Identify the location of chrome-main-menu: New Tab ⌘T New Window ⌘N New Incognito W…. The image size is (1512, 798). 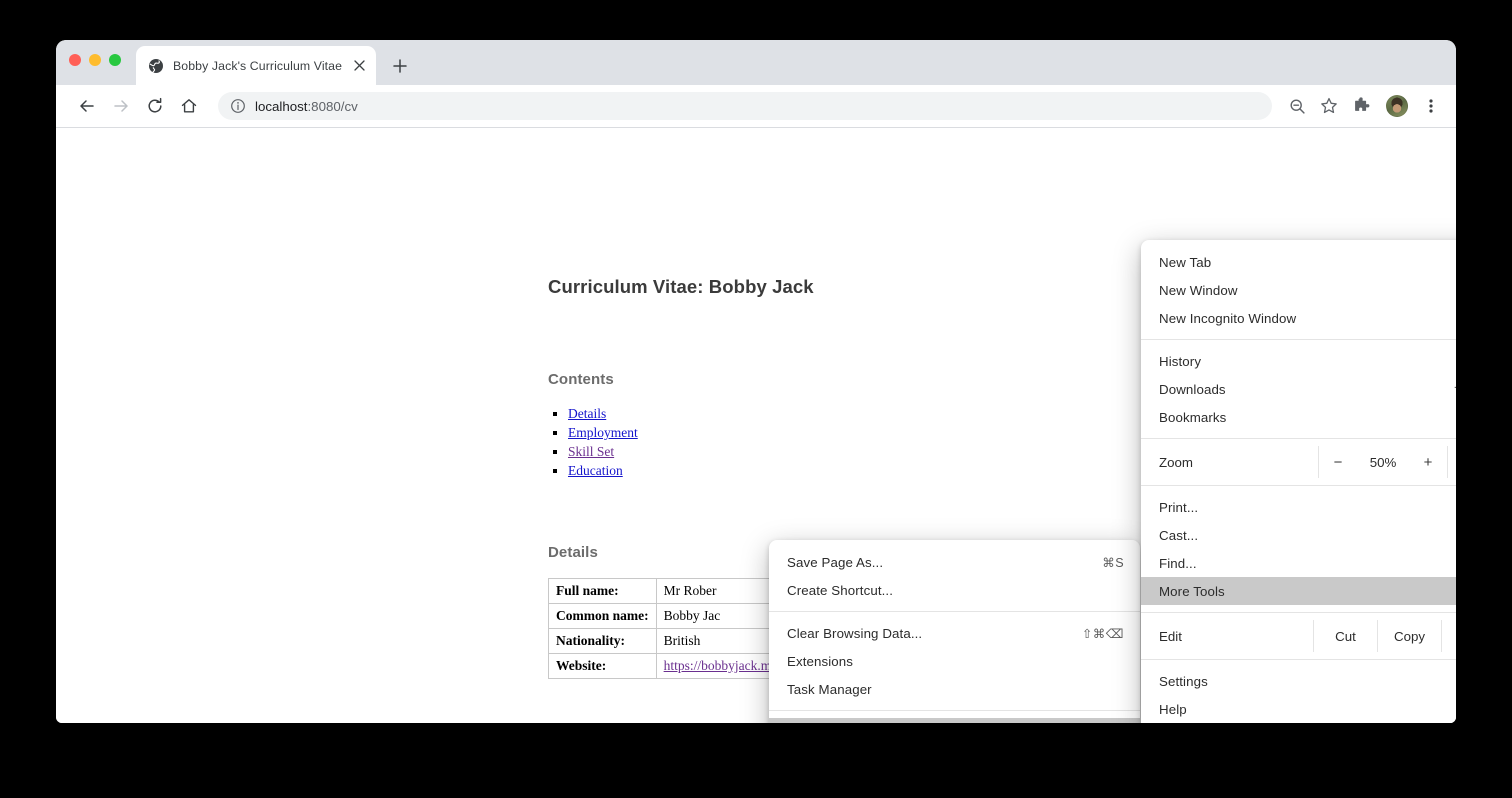
(1298, 481).